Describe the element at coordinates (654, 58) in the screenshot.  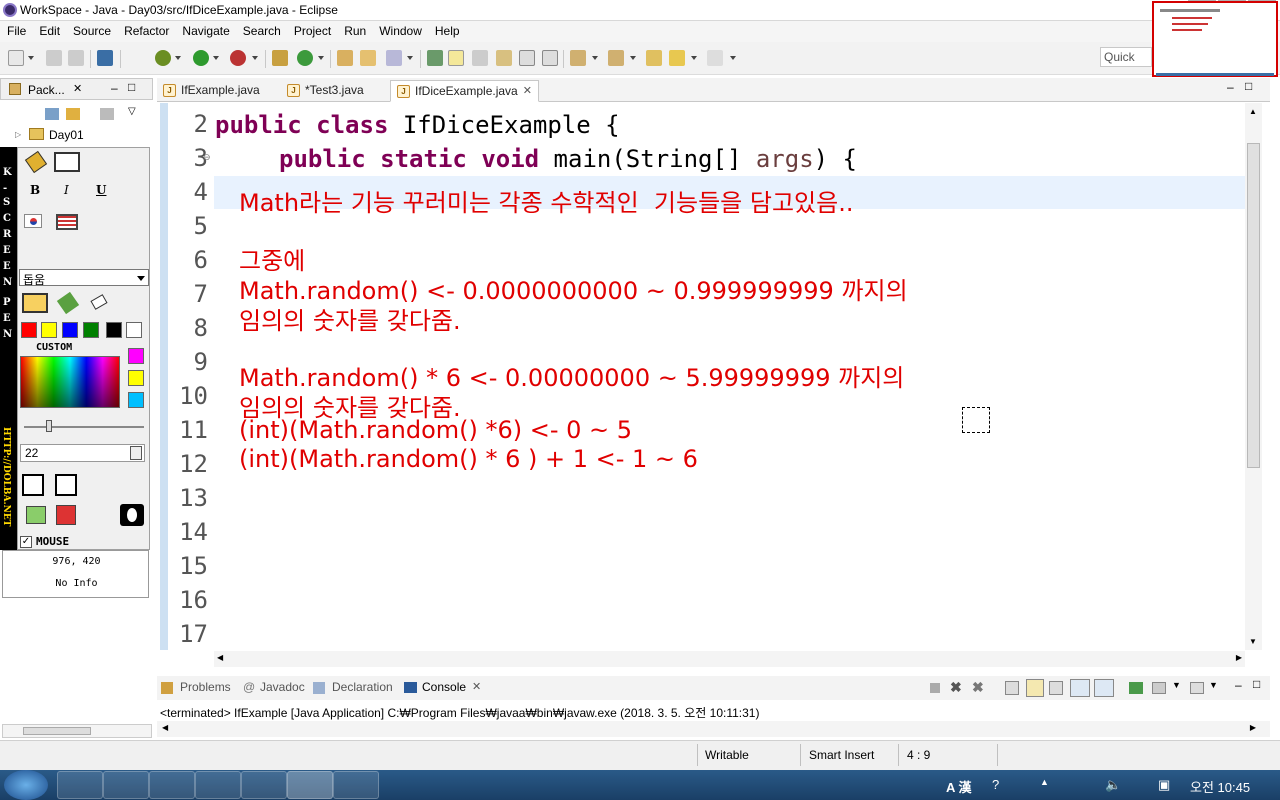
I see `last-edit-icon` at that location.